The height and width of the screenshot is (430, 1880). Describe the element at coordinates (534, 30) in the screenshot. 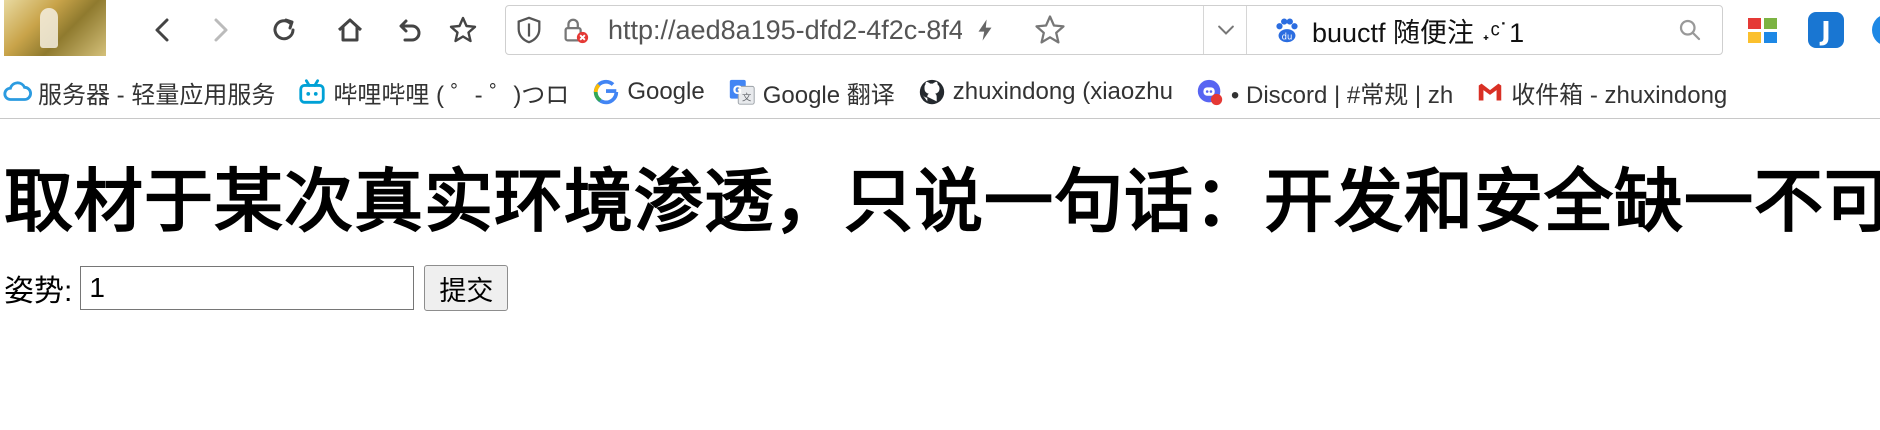

I see `shield-icon` at that location.